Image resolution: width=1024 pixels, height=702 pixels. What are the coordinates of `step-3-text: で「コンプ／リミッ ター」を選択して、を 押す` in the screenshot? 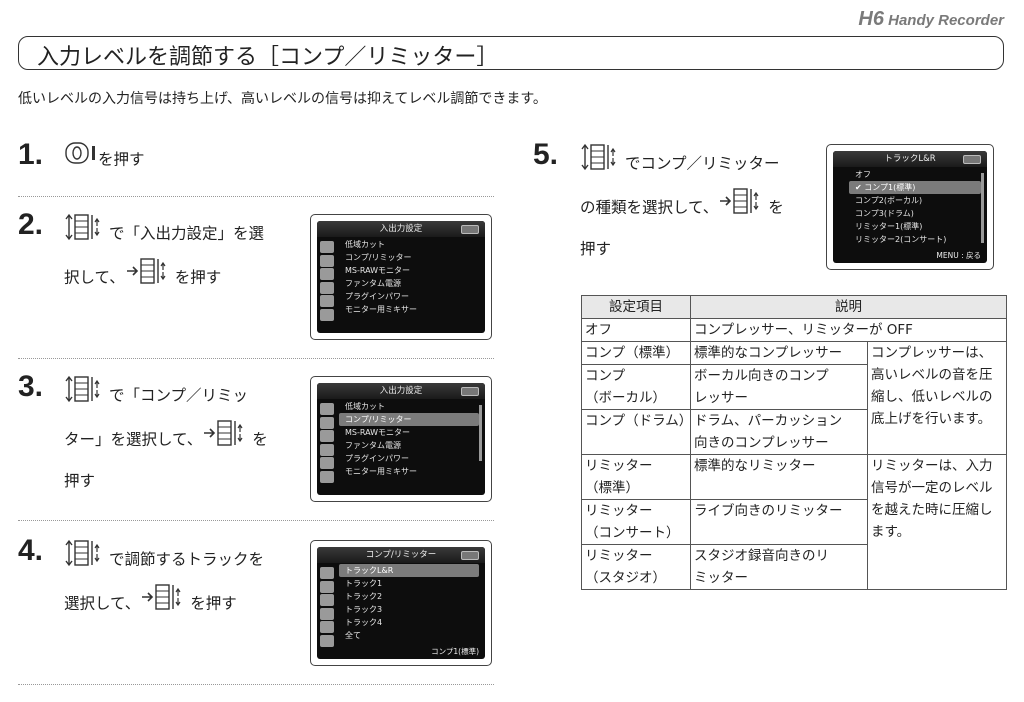 It's located at (166, 437).